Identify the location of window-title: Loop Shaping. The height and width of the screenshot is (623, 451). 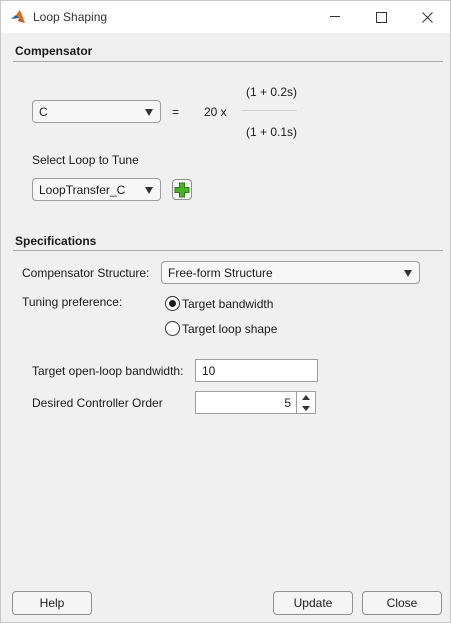
(70, 17).